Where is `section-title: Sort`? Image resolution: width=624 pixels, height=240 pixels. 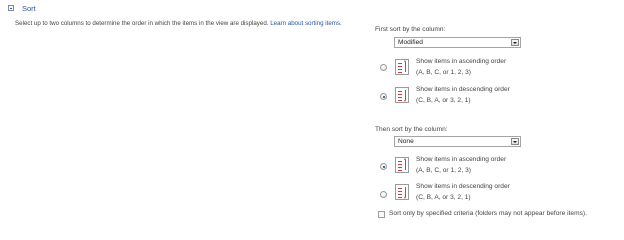
section-title: Sort is located at coordinates (29, 8).